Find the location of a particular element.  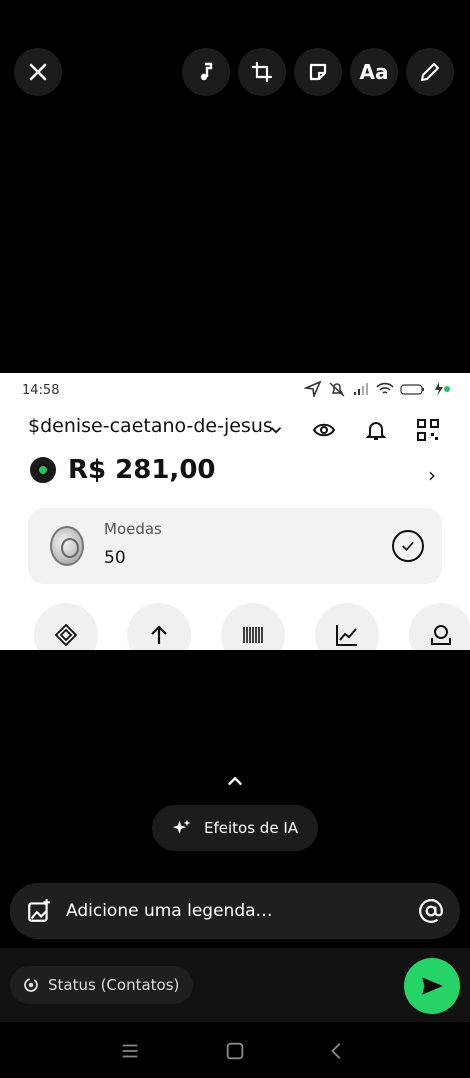

back-icon is located at coordinates (337, 1051).